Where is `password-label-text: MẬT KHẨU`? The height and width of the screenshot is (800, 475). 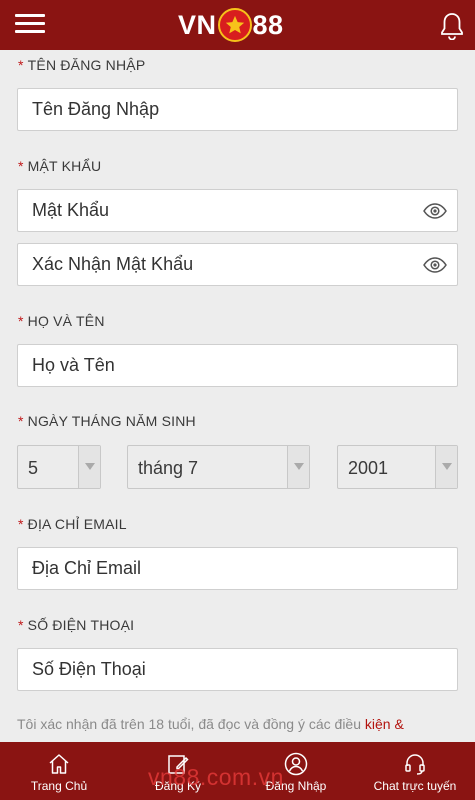
password-label-text: MẬT KHẨU is located at coordinates (64, 166).